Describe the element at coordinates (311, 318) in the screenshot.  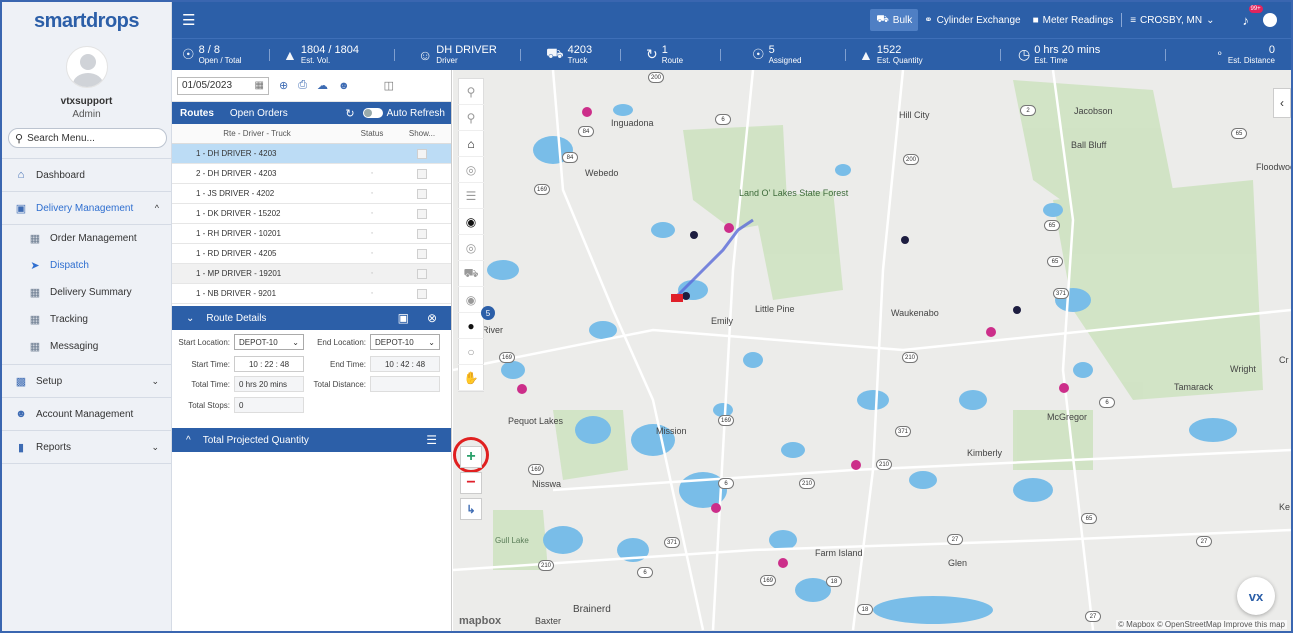
I see `route-details-header: ⌄ Route Details ▣ ⊗` at that location.